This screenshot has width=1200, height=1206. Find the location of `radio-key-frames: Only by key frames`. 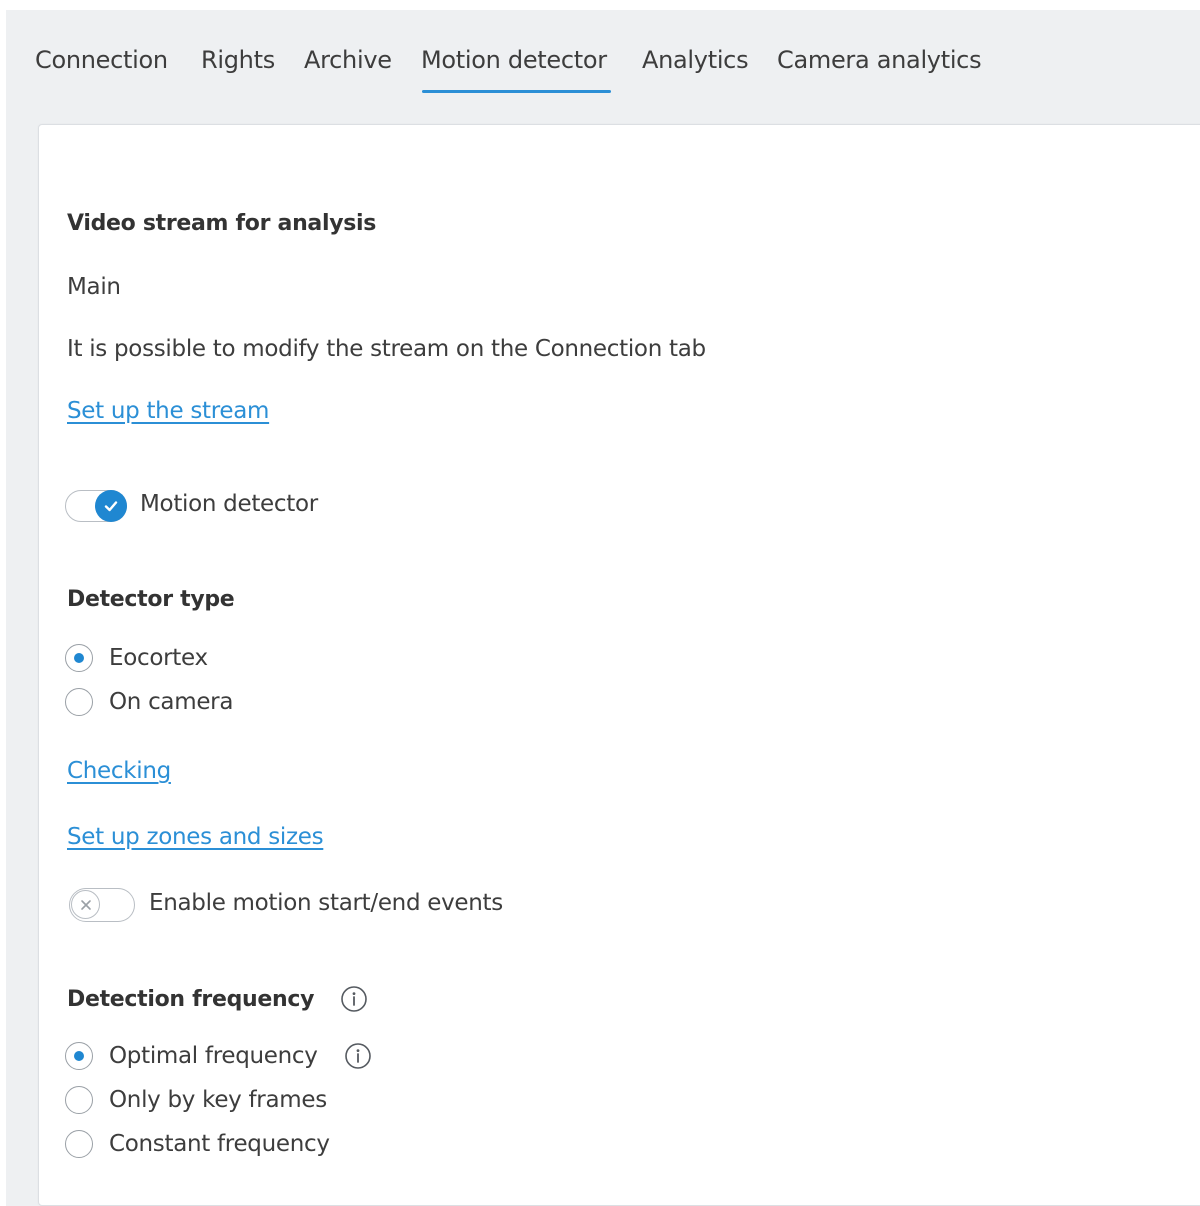

radio-key-frames: Only by key frames is located at coordinates (196, 1100).